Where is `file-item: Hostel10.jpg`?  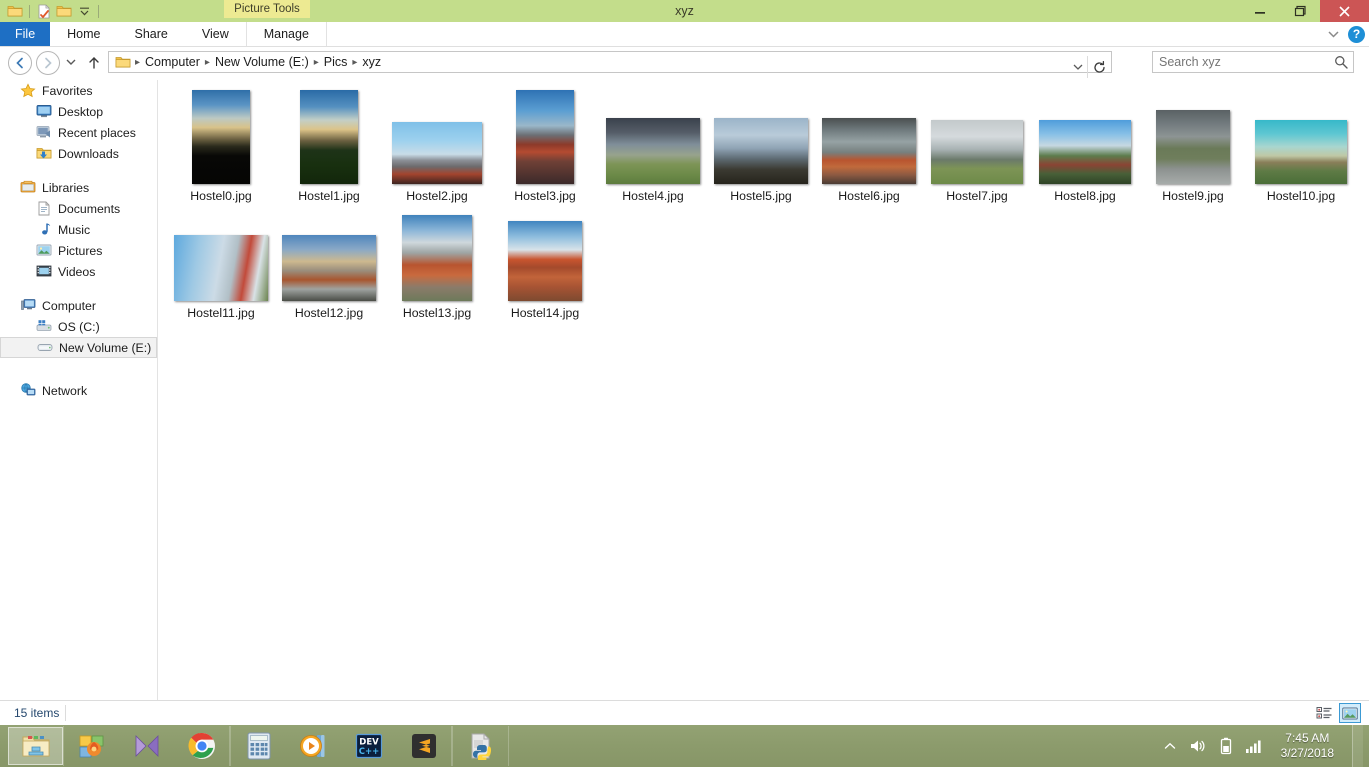
file-item: Hostel10.jpg is located at coordinates (1301, 143).